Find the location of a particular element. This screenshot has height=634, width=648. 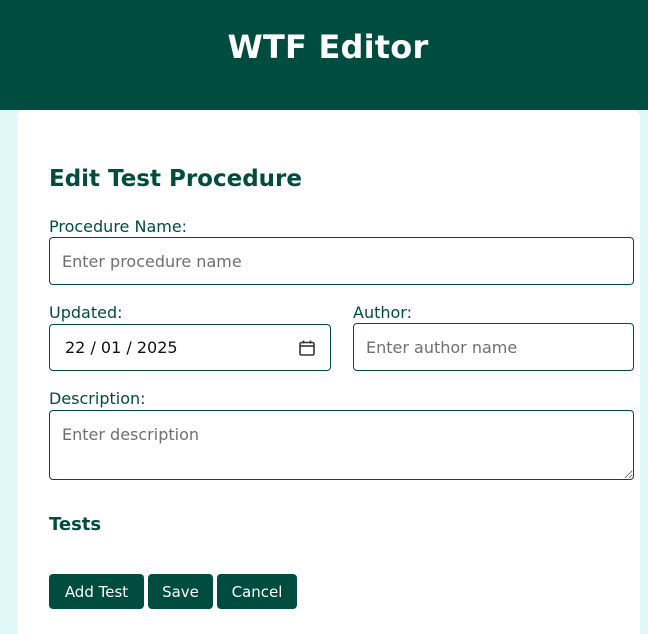

calendar-icon is located at coordinates (307, 348).